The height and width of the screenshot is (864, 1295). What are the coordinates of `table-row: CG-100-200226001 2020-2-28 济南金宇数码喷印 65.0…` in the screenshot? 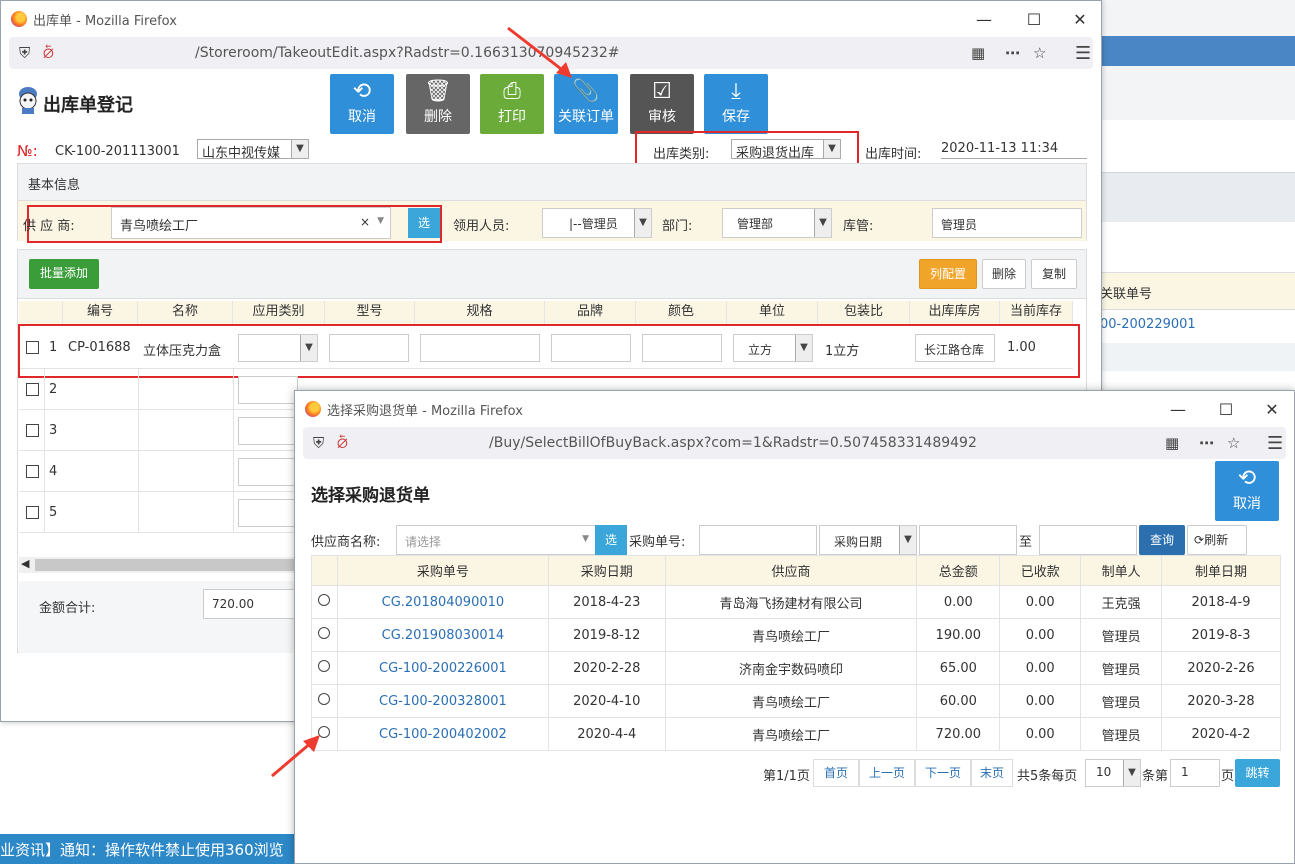 It's located at (796, 668).